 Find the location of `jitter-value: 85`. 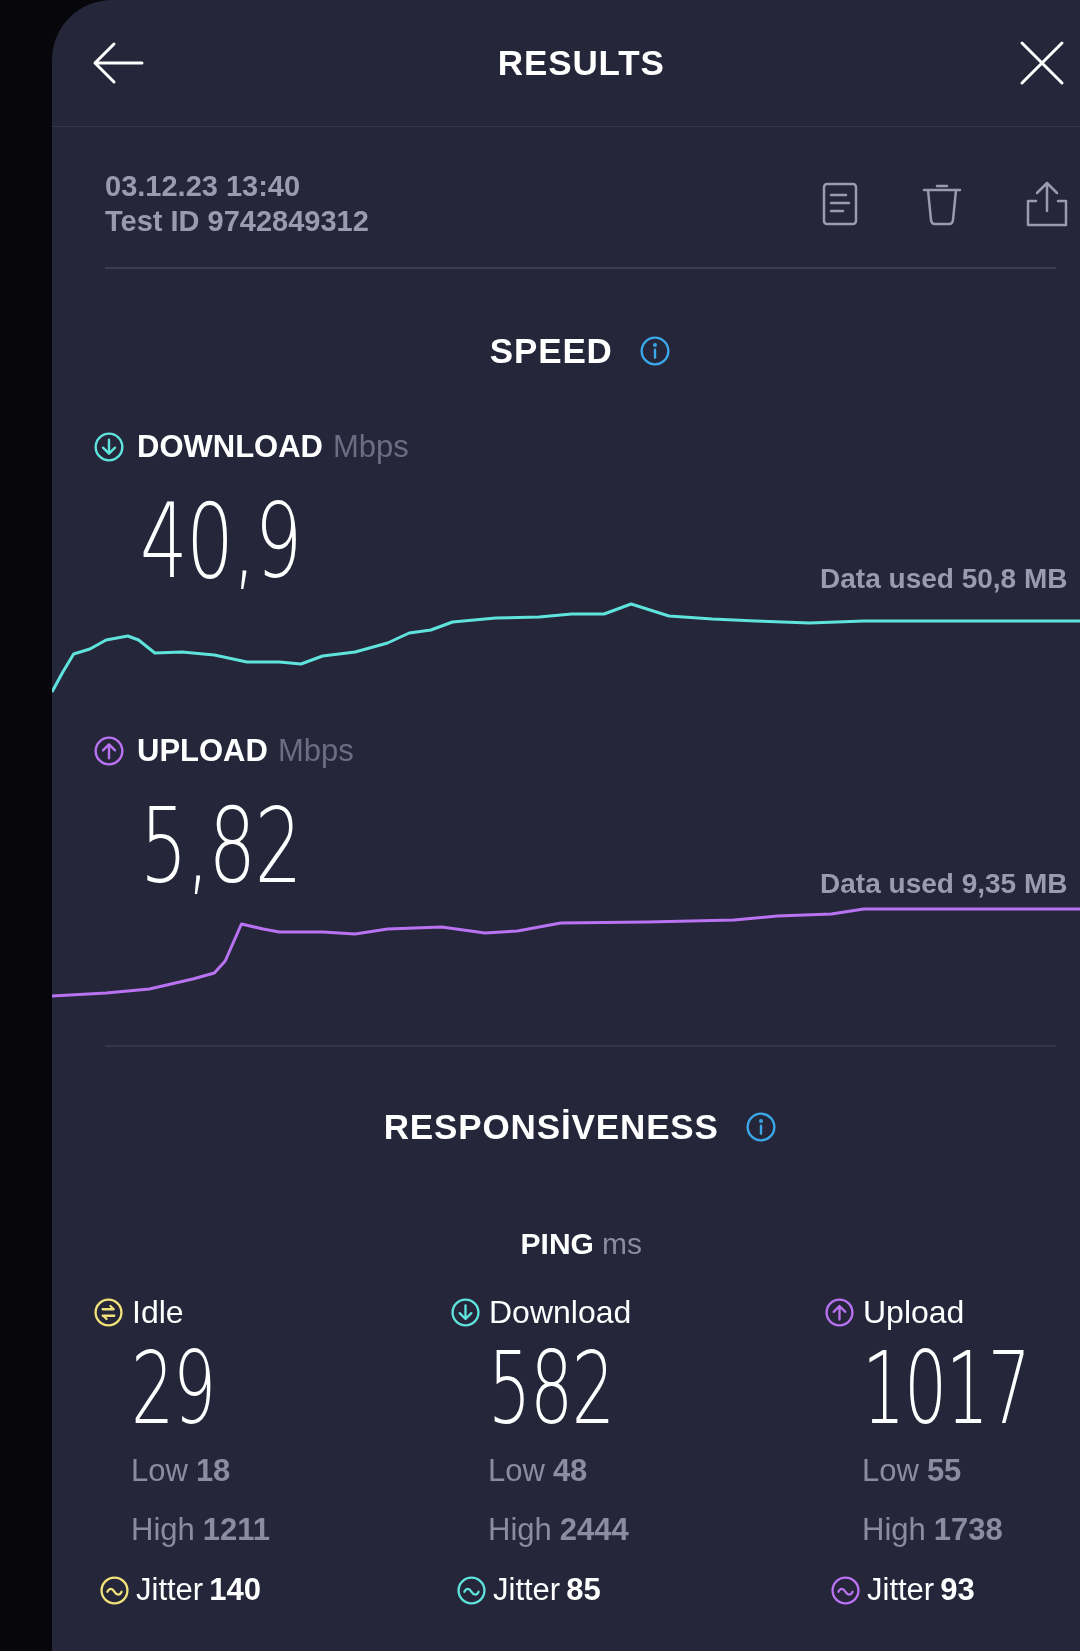

jitter-value: 85 is located at coordinates (583, 1590).